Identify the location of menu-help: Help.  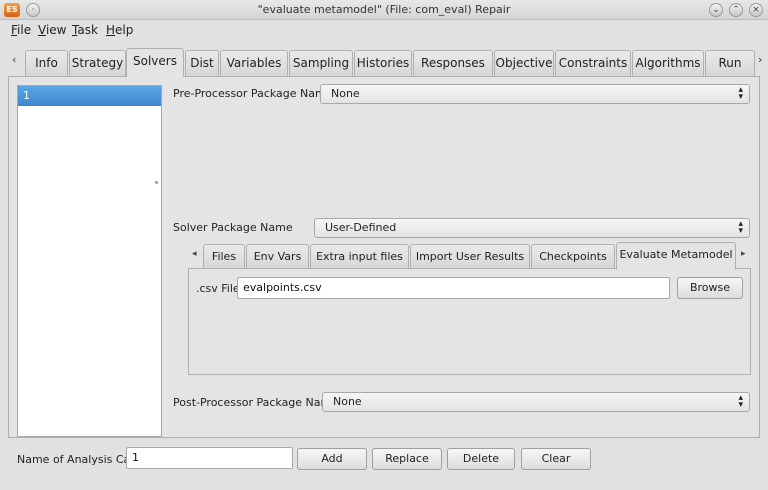
(119, 30).